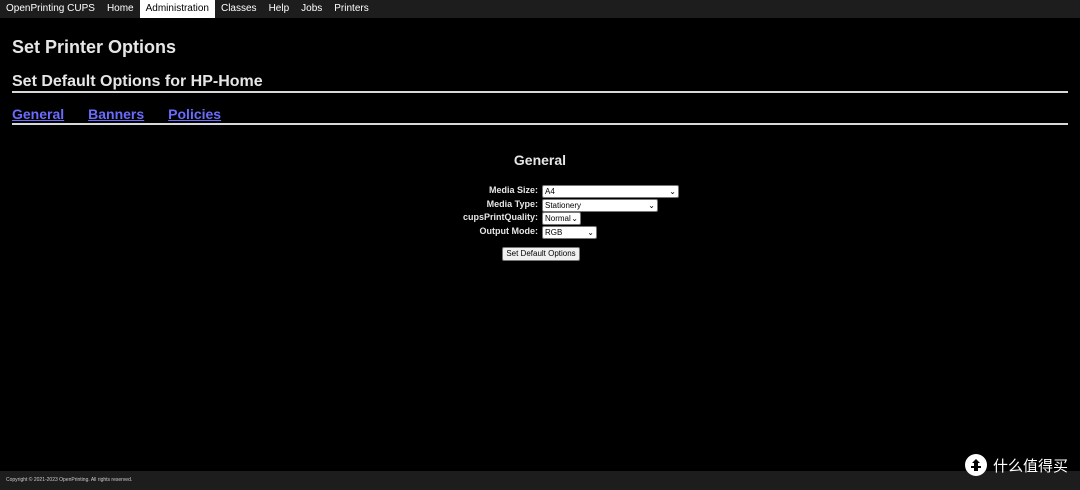 This screenshot has height=490, width=1080. Describe the element at coordinates (500, 217) in the screenshot. I see `print-quality-label: cupsPrintQuality:` at that location.